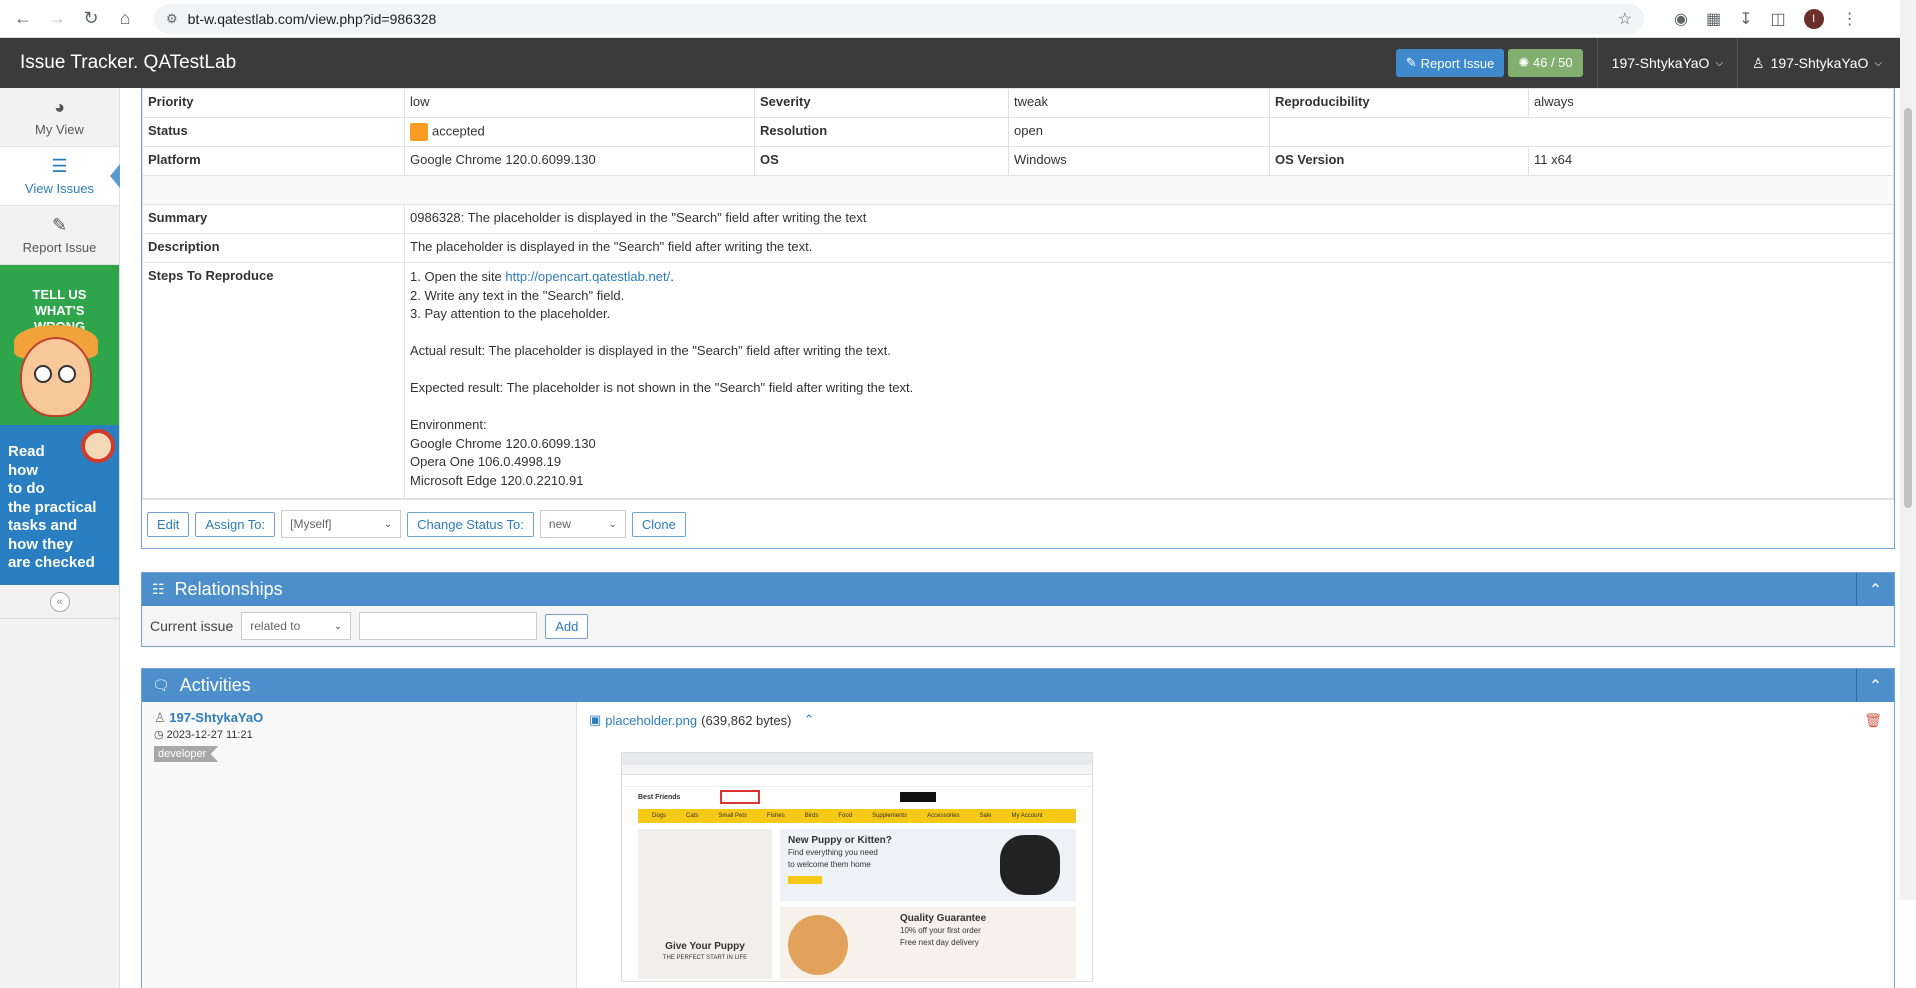 This screenshot has width=1916, height=988. What do you see at coordinates (881, 132) in the screenshot?
I see `resolution-label: Resolution` at bounding box center [881, 132].